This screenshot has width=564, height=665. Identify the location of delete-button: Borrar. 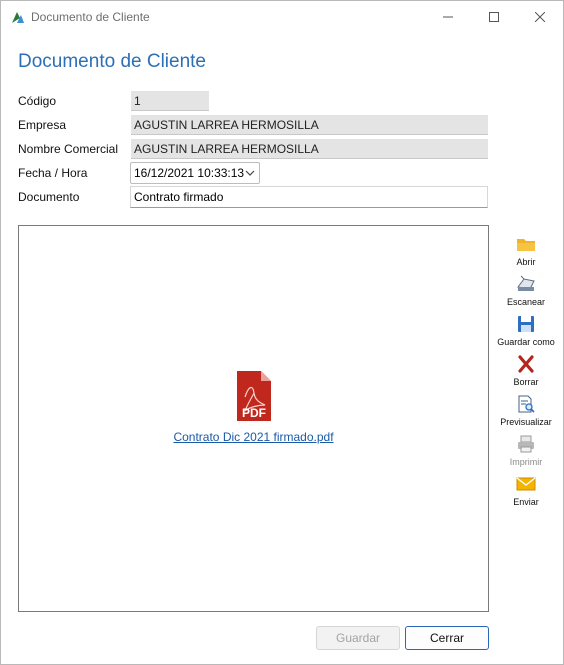
(526, 372).